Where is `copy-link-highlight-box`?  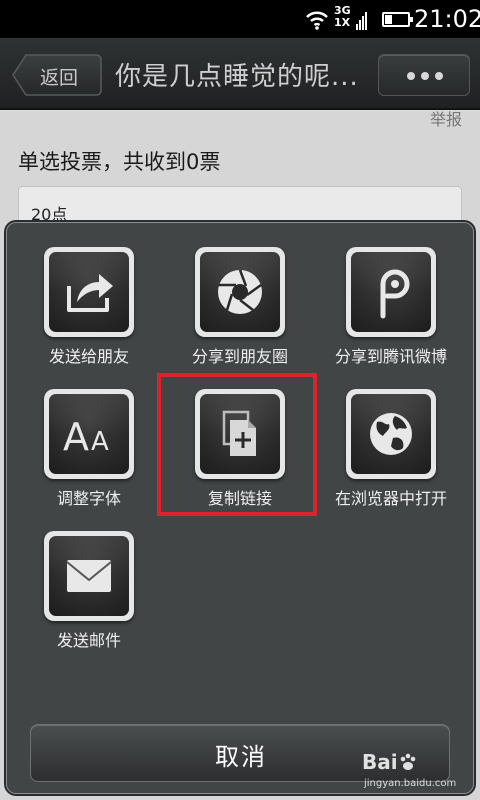
copy-link-highlight-box is located at coordinates (237, 444).